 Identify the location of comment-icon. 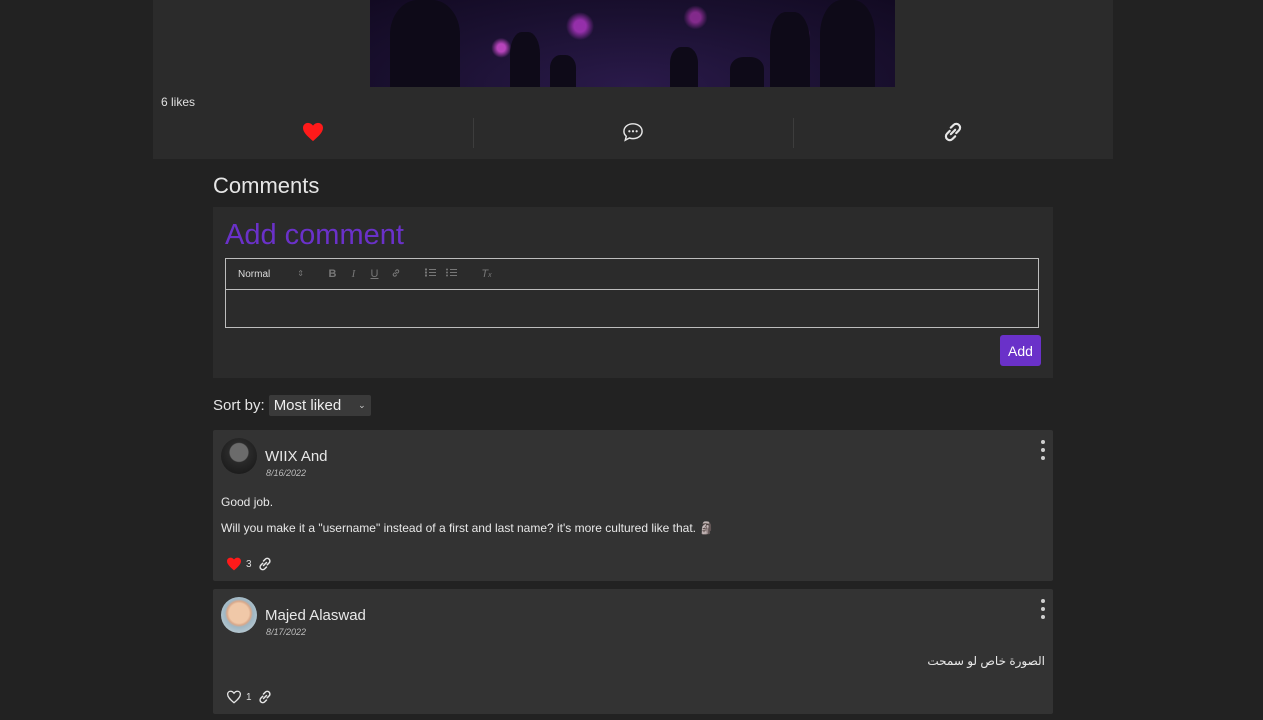
(633, 132).